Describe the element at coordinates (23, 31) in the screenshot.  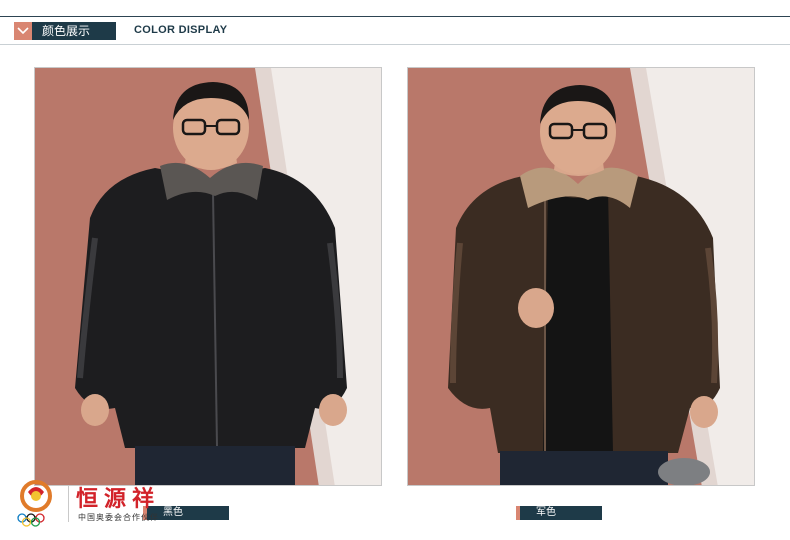
I see `chevron-down-icon` at that location.